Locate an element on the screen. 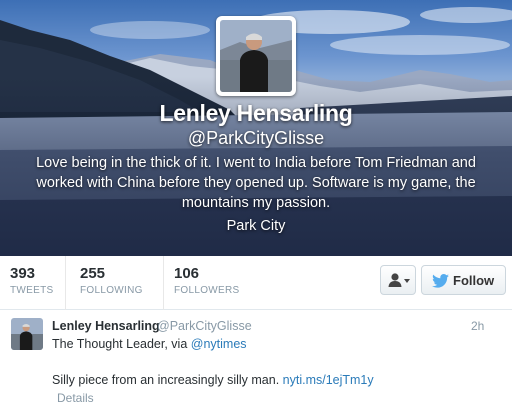 This screenshot has width=512, height=417. user-actions-dropdown-button is located at coordinates (398, 280).